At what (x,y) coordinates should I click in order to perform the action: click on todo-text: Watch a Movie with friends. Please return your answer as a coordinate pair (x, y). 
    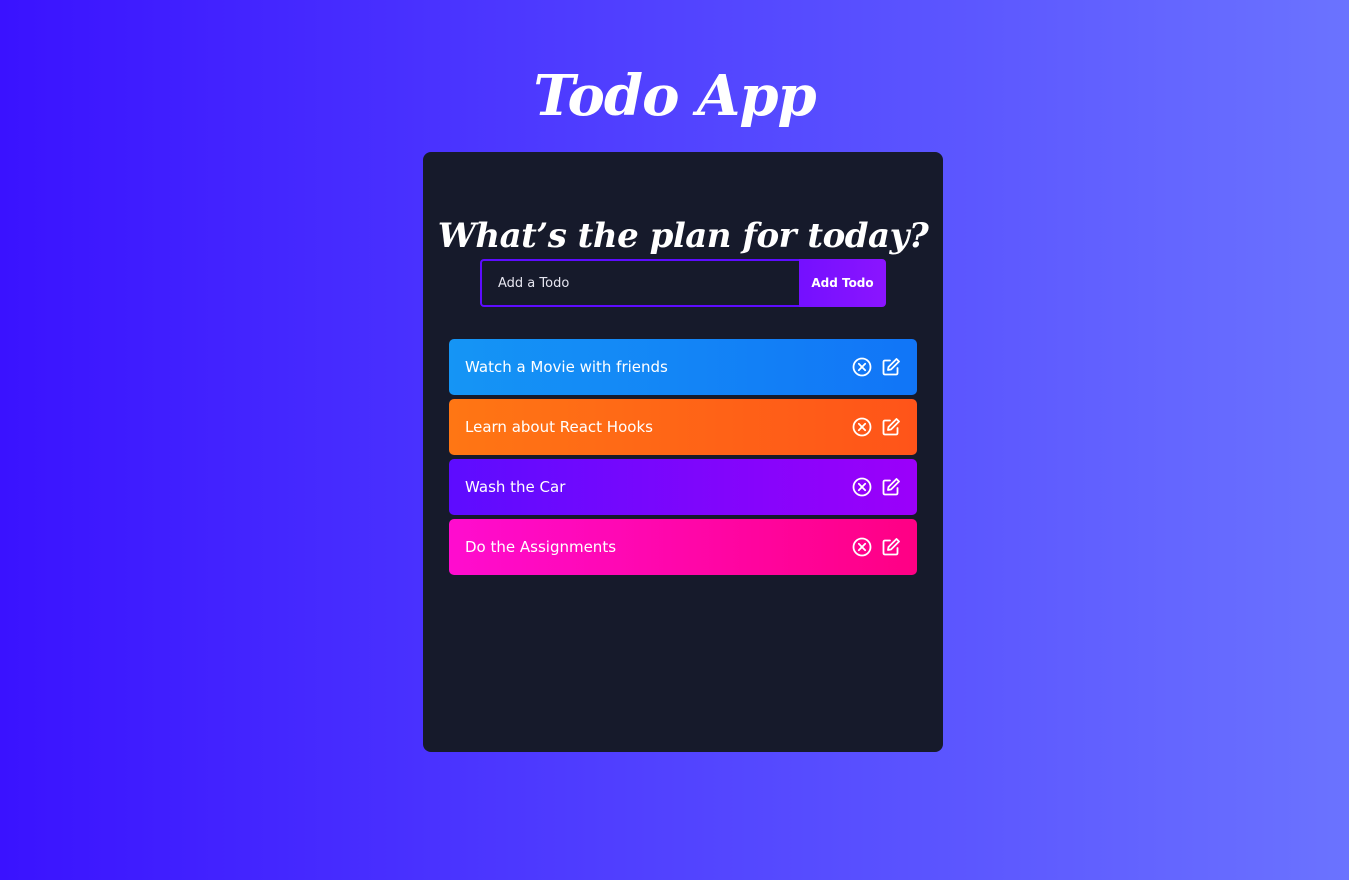
    Looking at the image, I should click on (566, 367).